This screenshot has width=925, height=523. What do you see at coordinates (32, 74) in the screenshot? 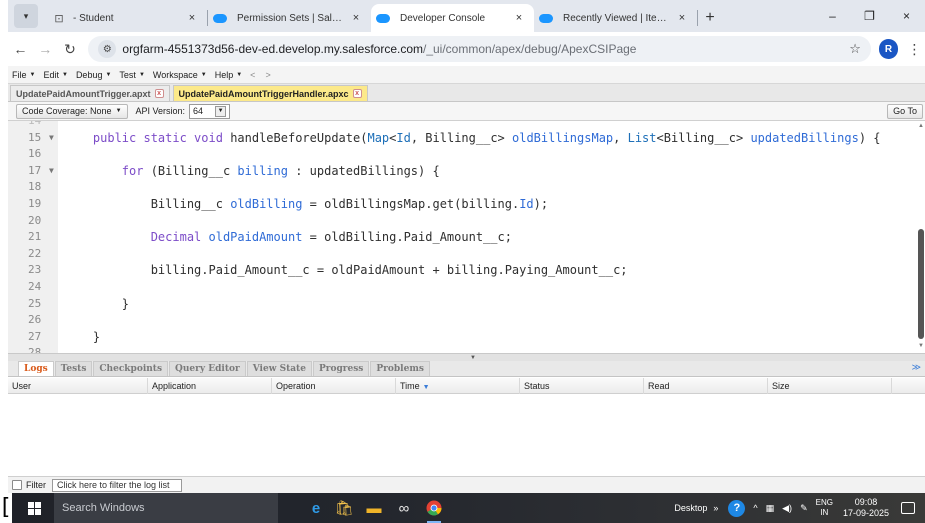
I see `chevron-down-icon: ▼` at bounding box center [32, 74].